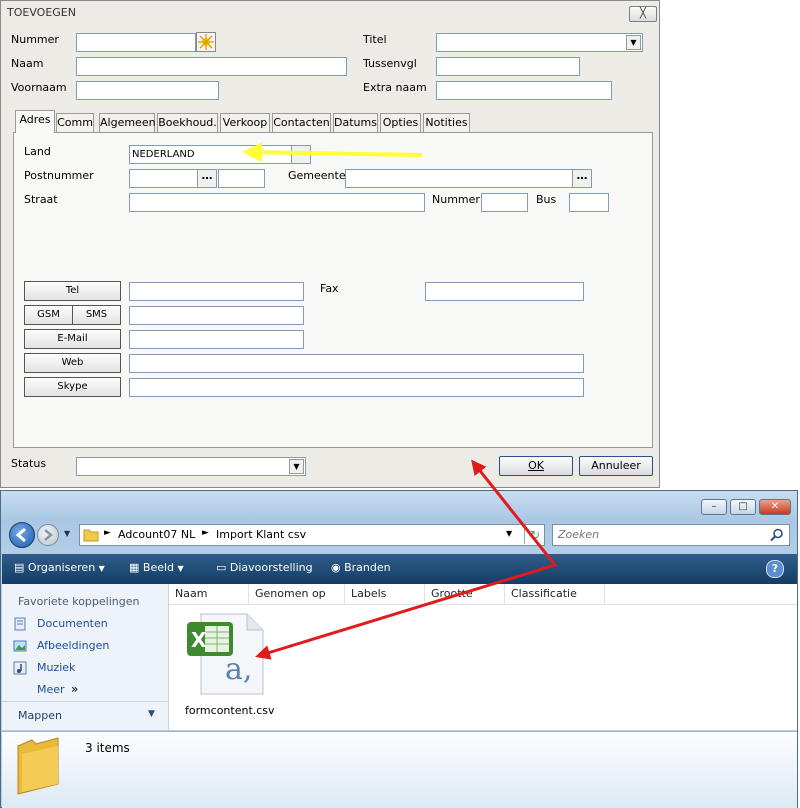 The image size is (800, 808). Describe the element at coordinates (504, 202) in the screenshot. I see `huisnummer-field` at that location.